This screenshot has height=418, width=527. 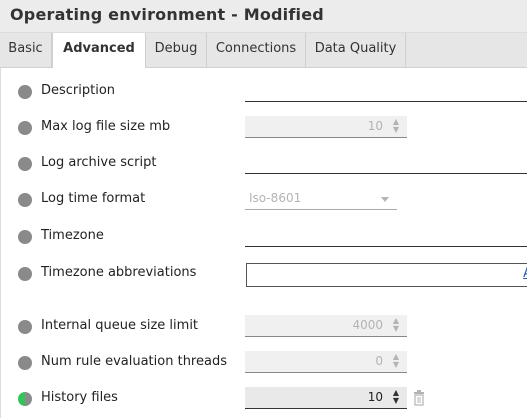 What do you see at coordinates (106, 126) in the screenshot?
I see `max-log-file-size-label: Max log file size mb` at bounding box center [106, 126].